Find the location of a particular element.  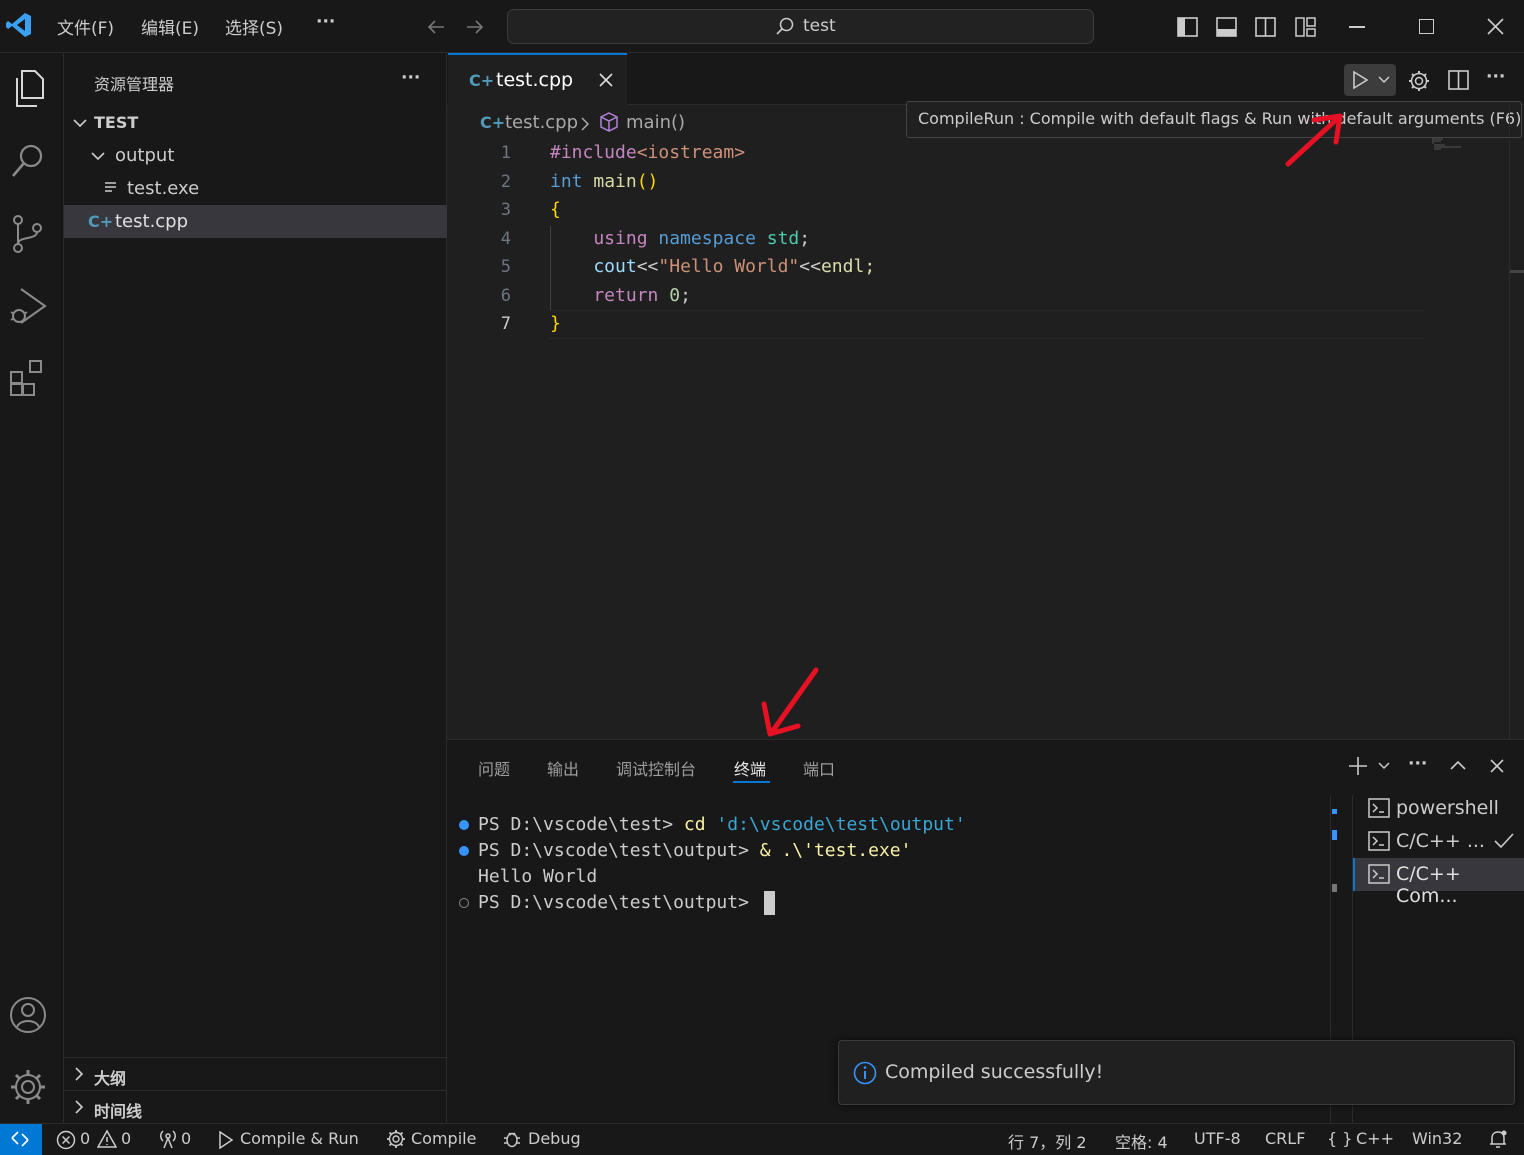

indentation-status: 空格: 4 is located at coordinates (1141, 1141).